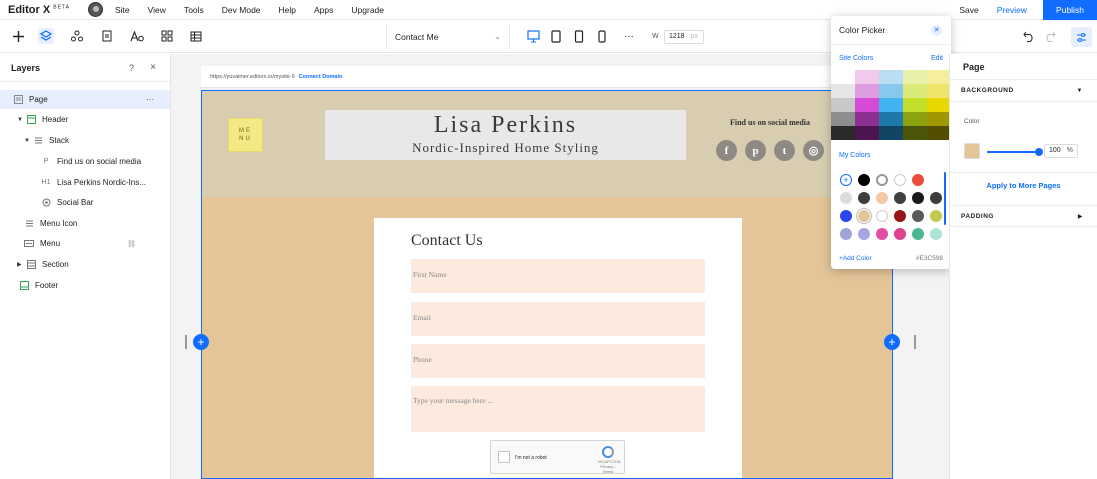 The image size is (1097, 479). What do you see at coordinates (937, 58) in the screenshot?
I see `edit-colors-link: Edit` at bounding box center [937, 58].